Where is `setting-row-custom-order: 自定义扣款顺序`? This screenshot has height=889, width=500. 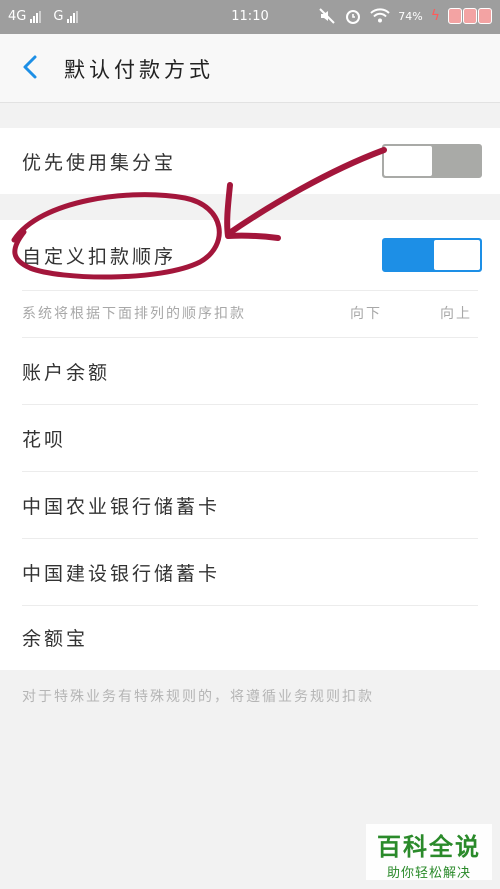
setting-row-custom-order: 自定义扣款顺序 is located at coordinates (250, 255).